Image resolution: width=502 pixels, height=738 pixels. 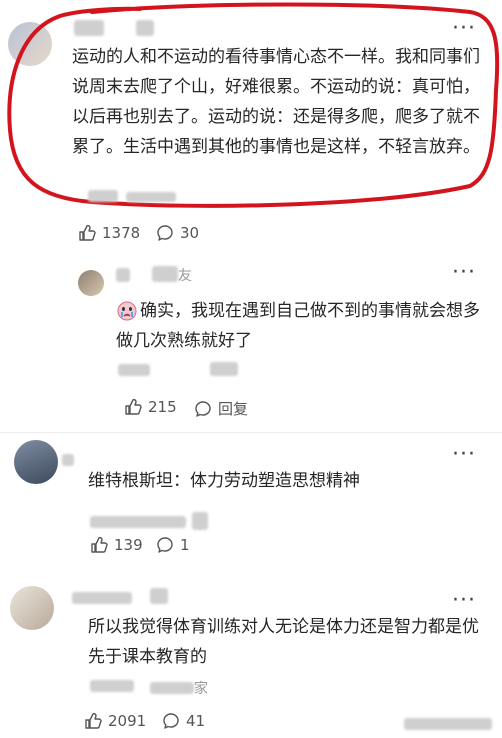 What do you see at coordinates (185, 545) in the screenshot?
I see `reply-count: 1` at bounding box center [185, 545].